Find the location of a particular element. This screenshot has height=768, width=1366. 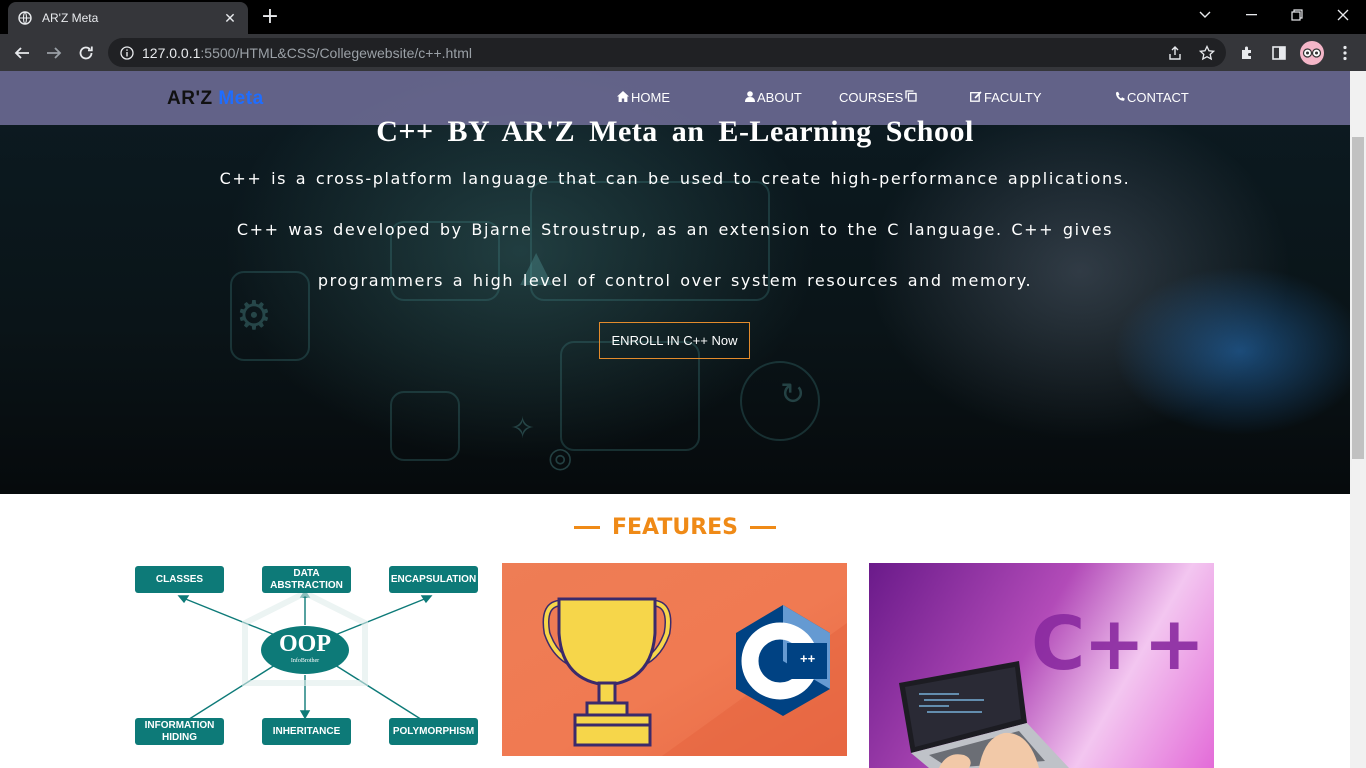

nav-about: ABOUT is located at coordinates (773, 97).